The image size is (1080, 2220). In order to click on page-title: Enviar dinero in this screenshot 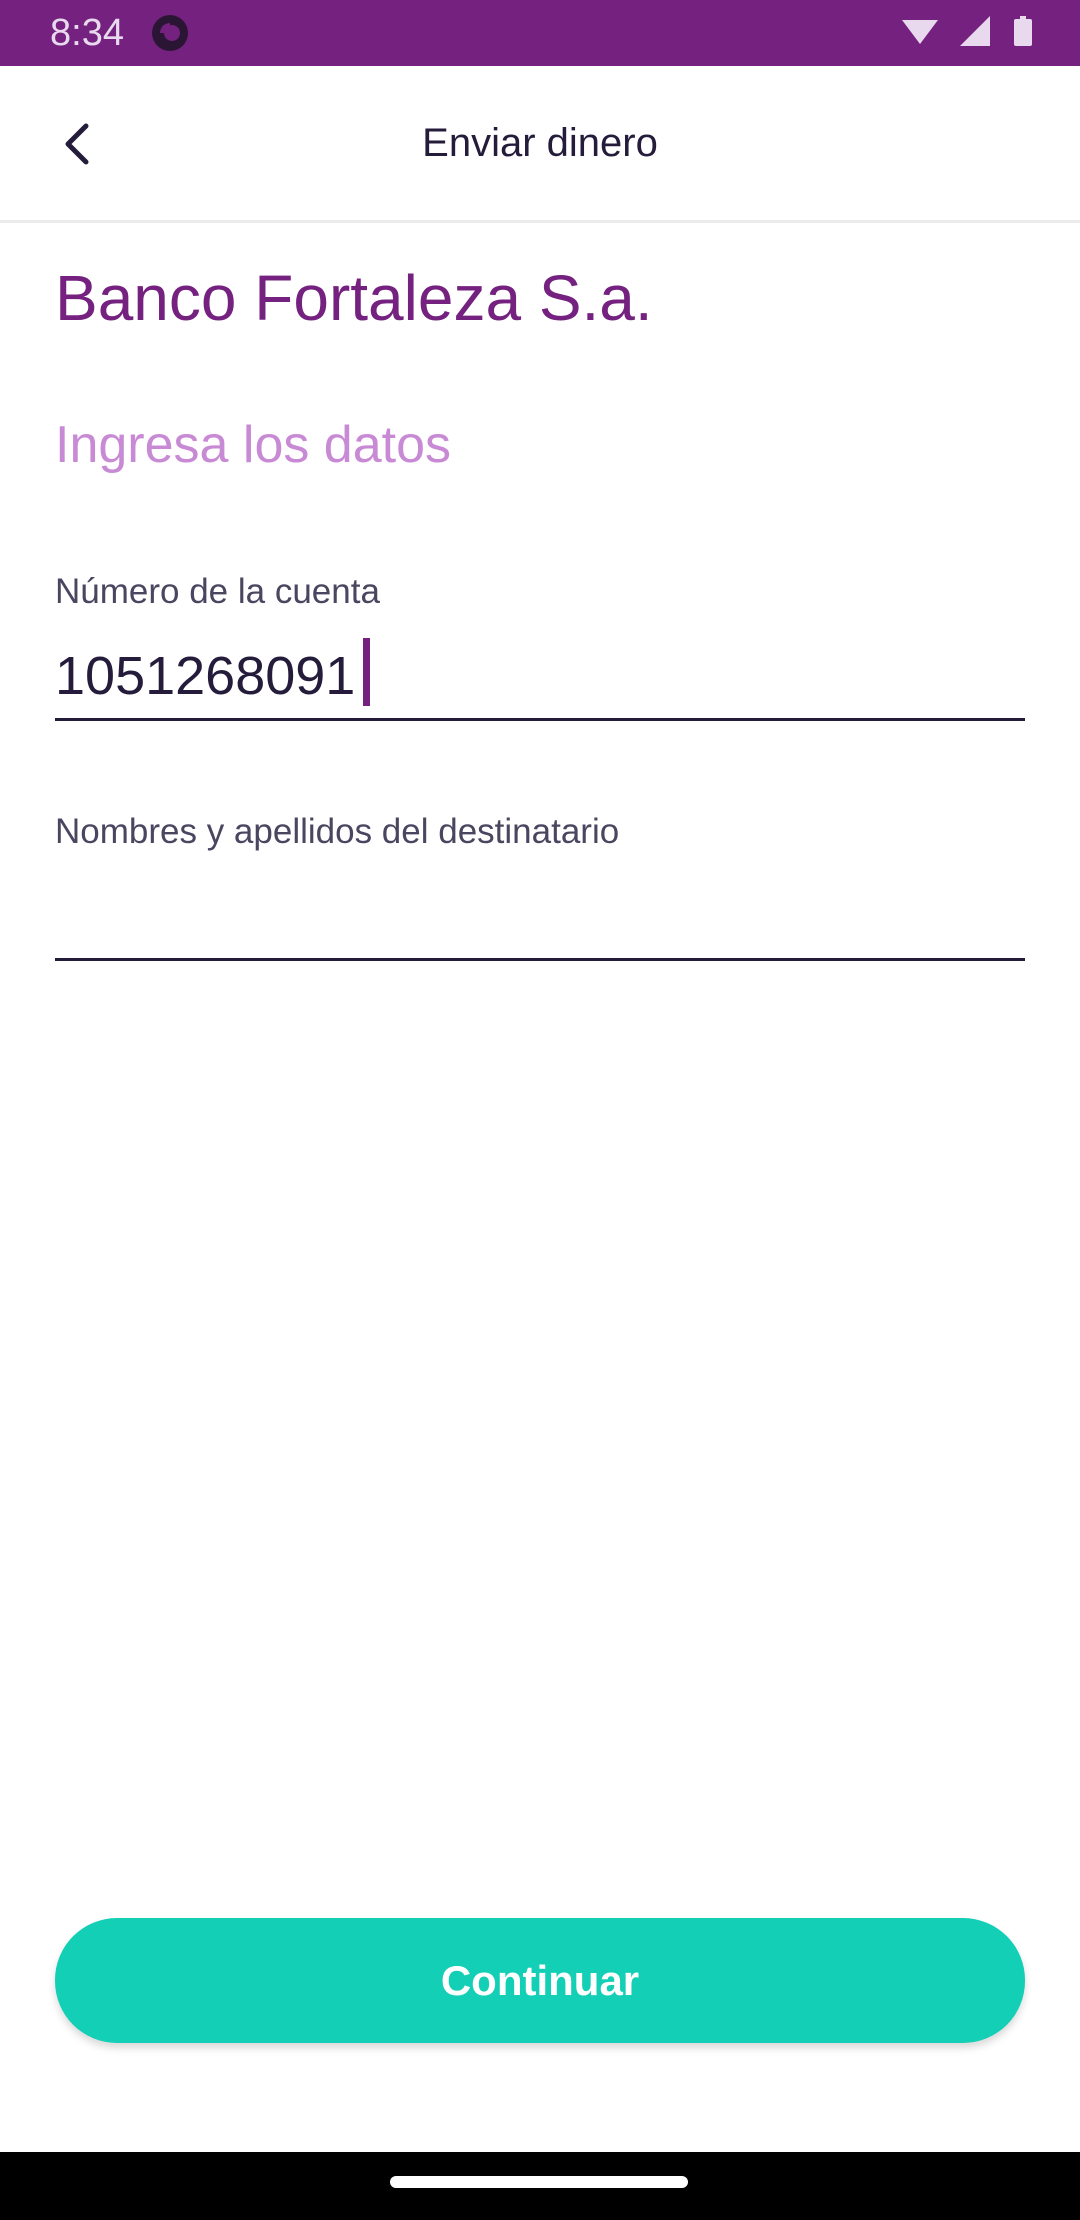, I will do `click(540, 143)`.